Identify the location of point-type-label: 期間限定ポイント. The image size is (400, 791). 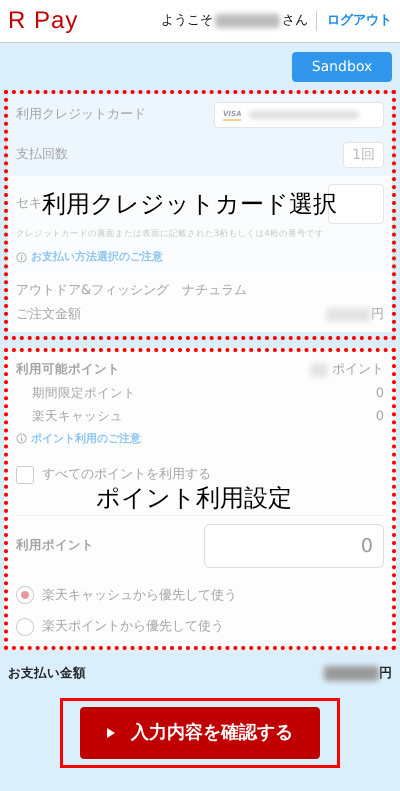
(84, 393).